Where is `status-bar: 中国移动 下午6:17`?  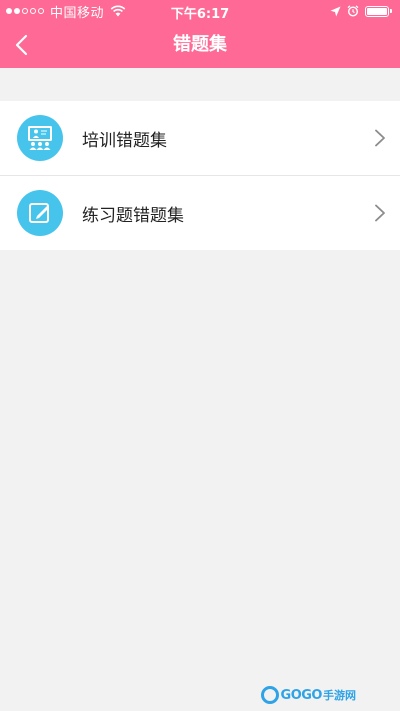 status-bar: 中国移动 下午6:17 is located at coordinates (200, 11).